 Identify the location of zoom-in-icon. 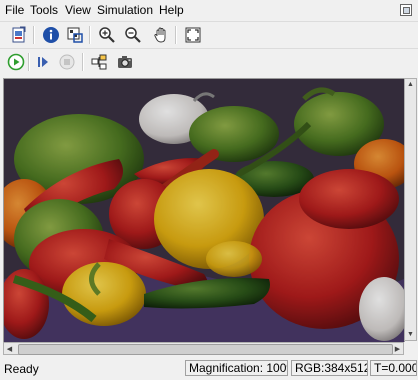
(107, 35).